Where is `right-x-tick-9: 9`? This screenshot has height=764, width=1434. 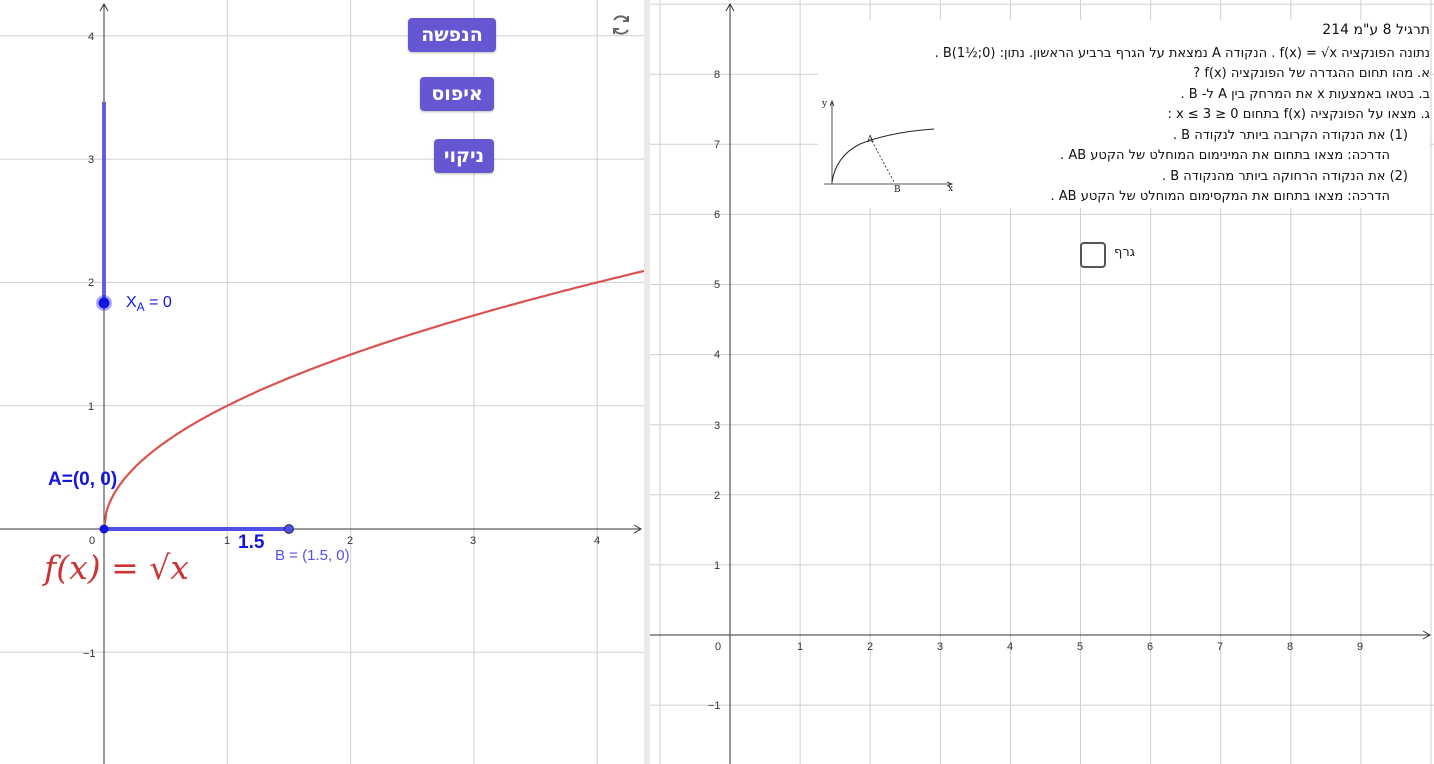 right-x-tick-9: 9 is located at coordinates (1360, 647).